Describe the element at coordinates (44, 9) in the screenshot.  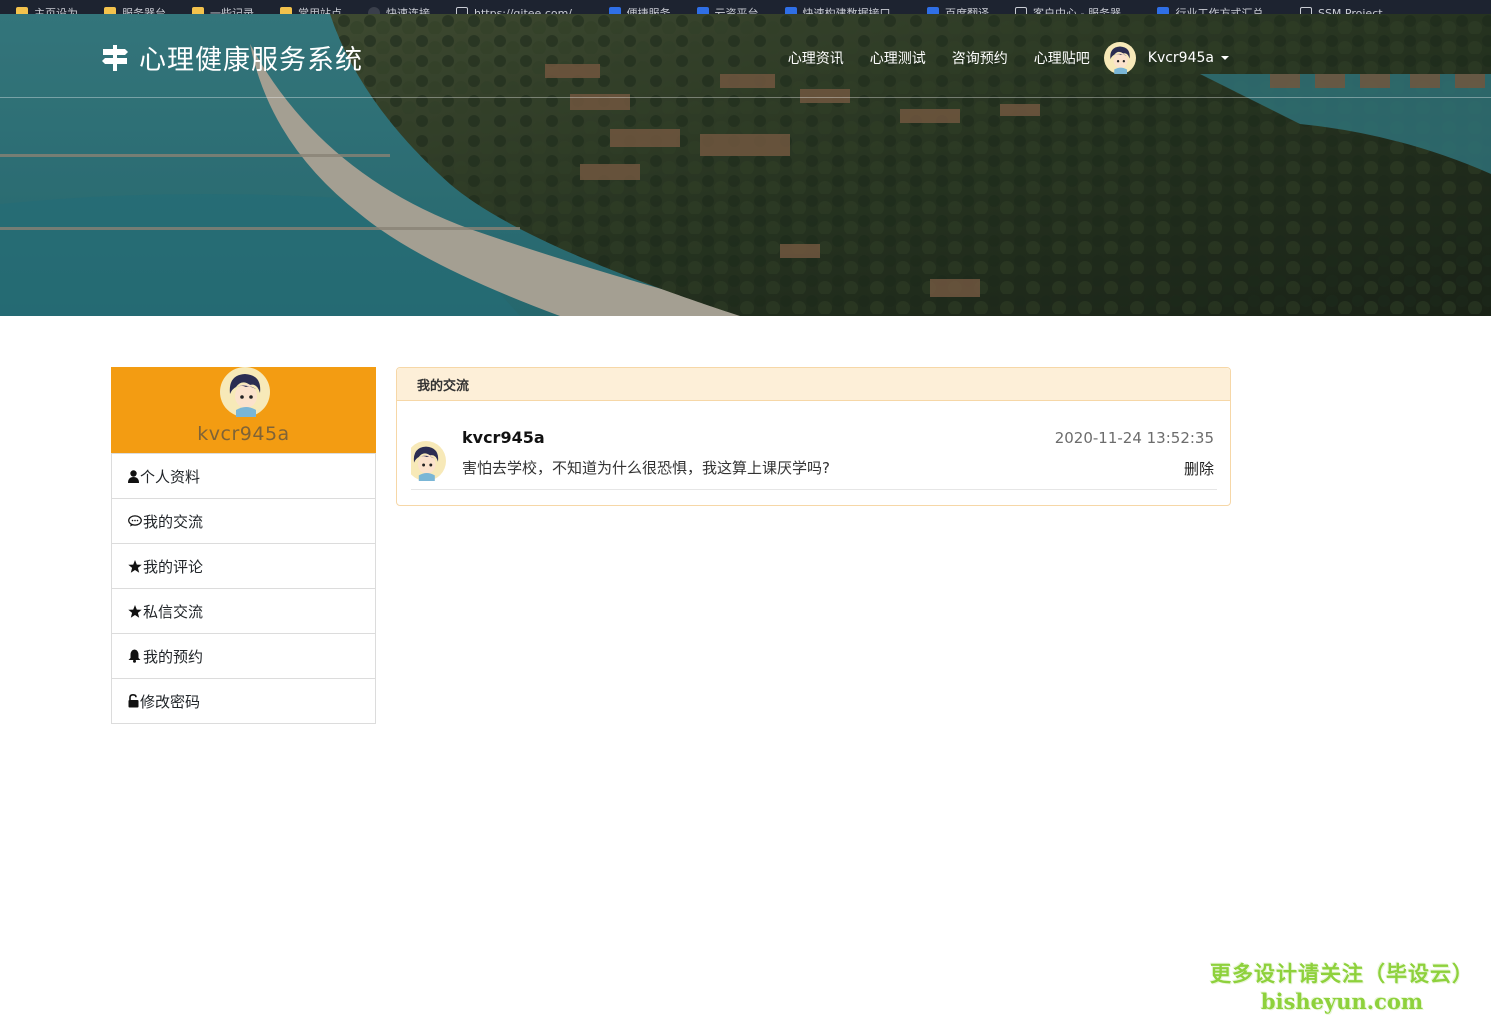
I see `bookmark-item: 主页设为` at that location.